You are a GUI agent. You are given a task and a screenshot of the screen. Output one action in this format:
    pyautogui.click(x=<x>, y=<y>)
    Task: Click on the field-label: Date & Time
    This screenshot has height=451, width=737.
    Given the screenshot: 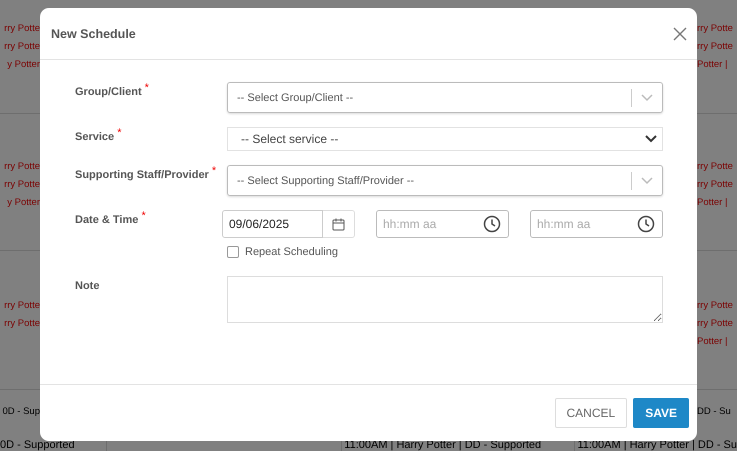 What is the action you would take?
    pyautogui.click(x=106, y=220)
    